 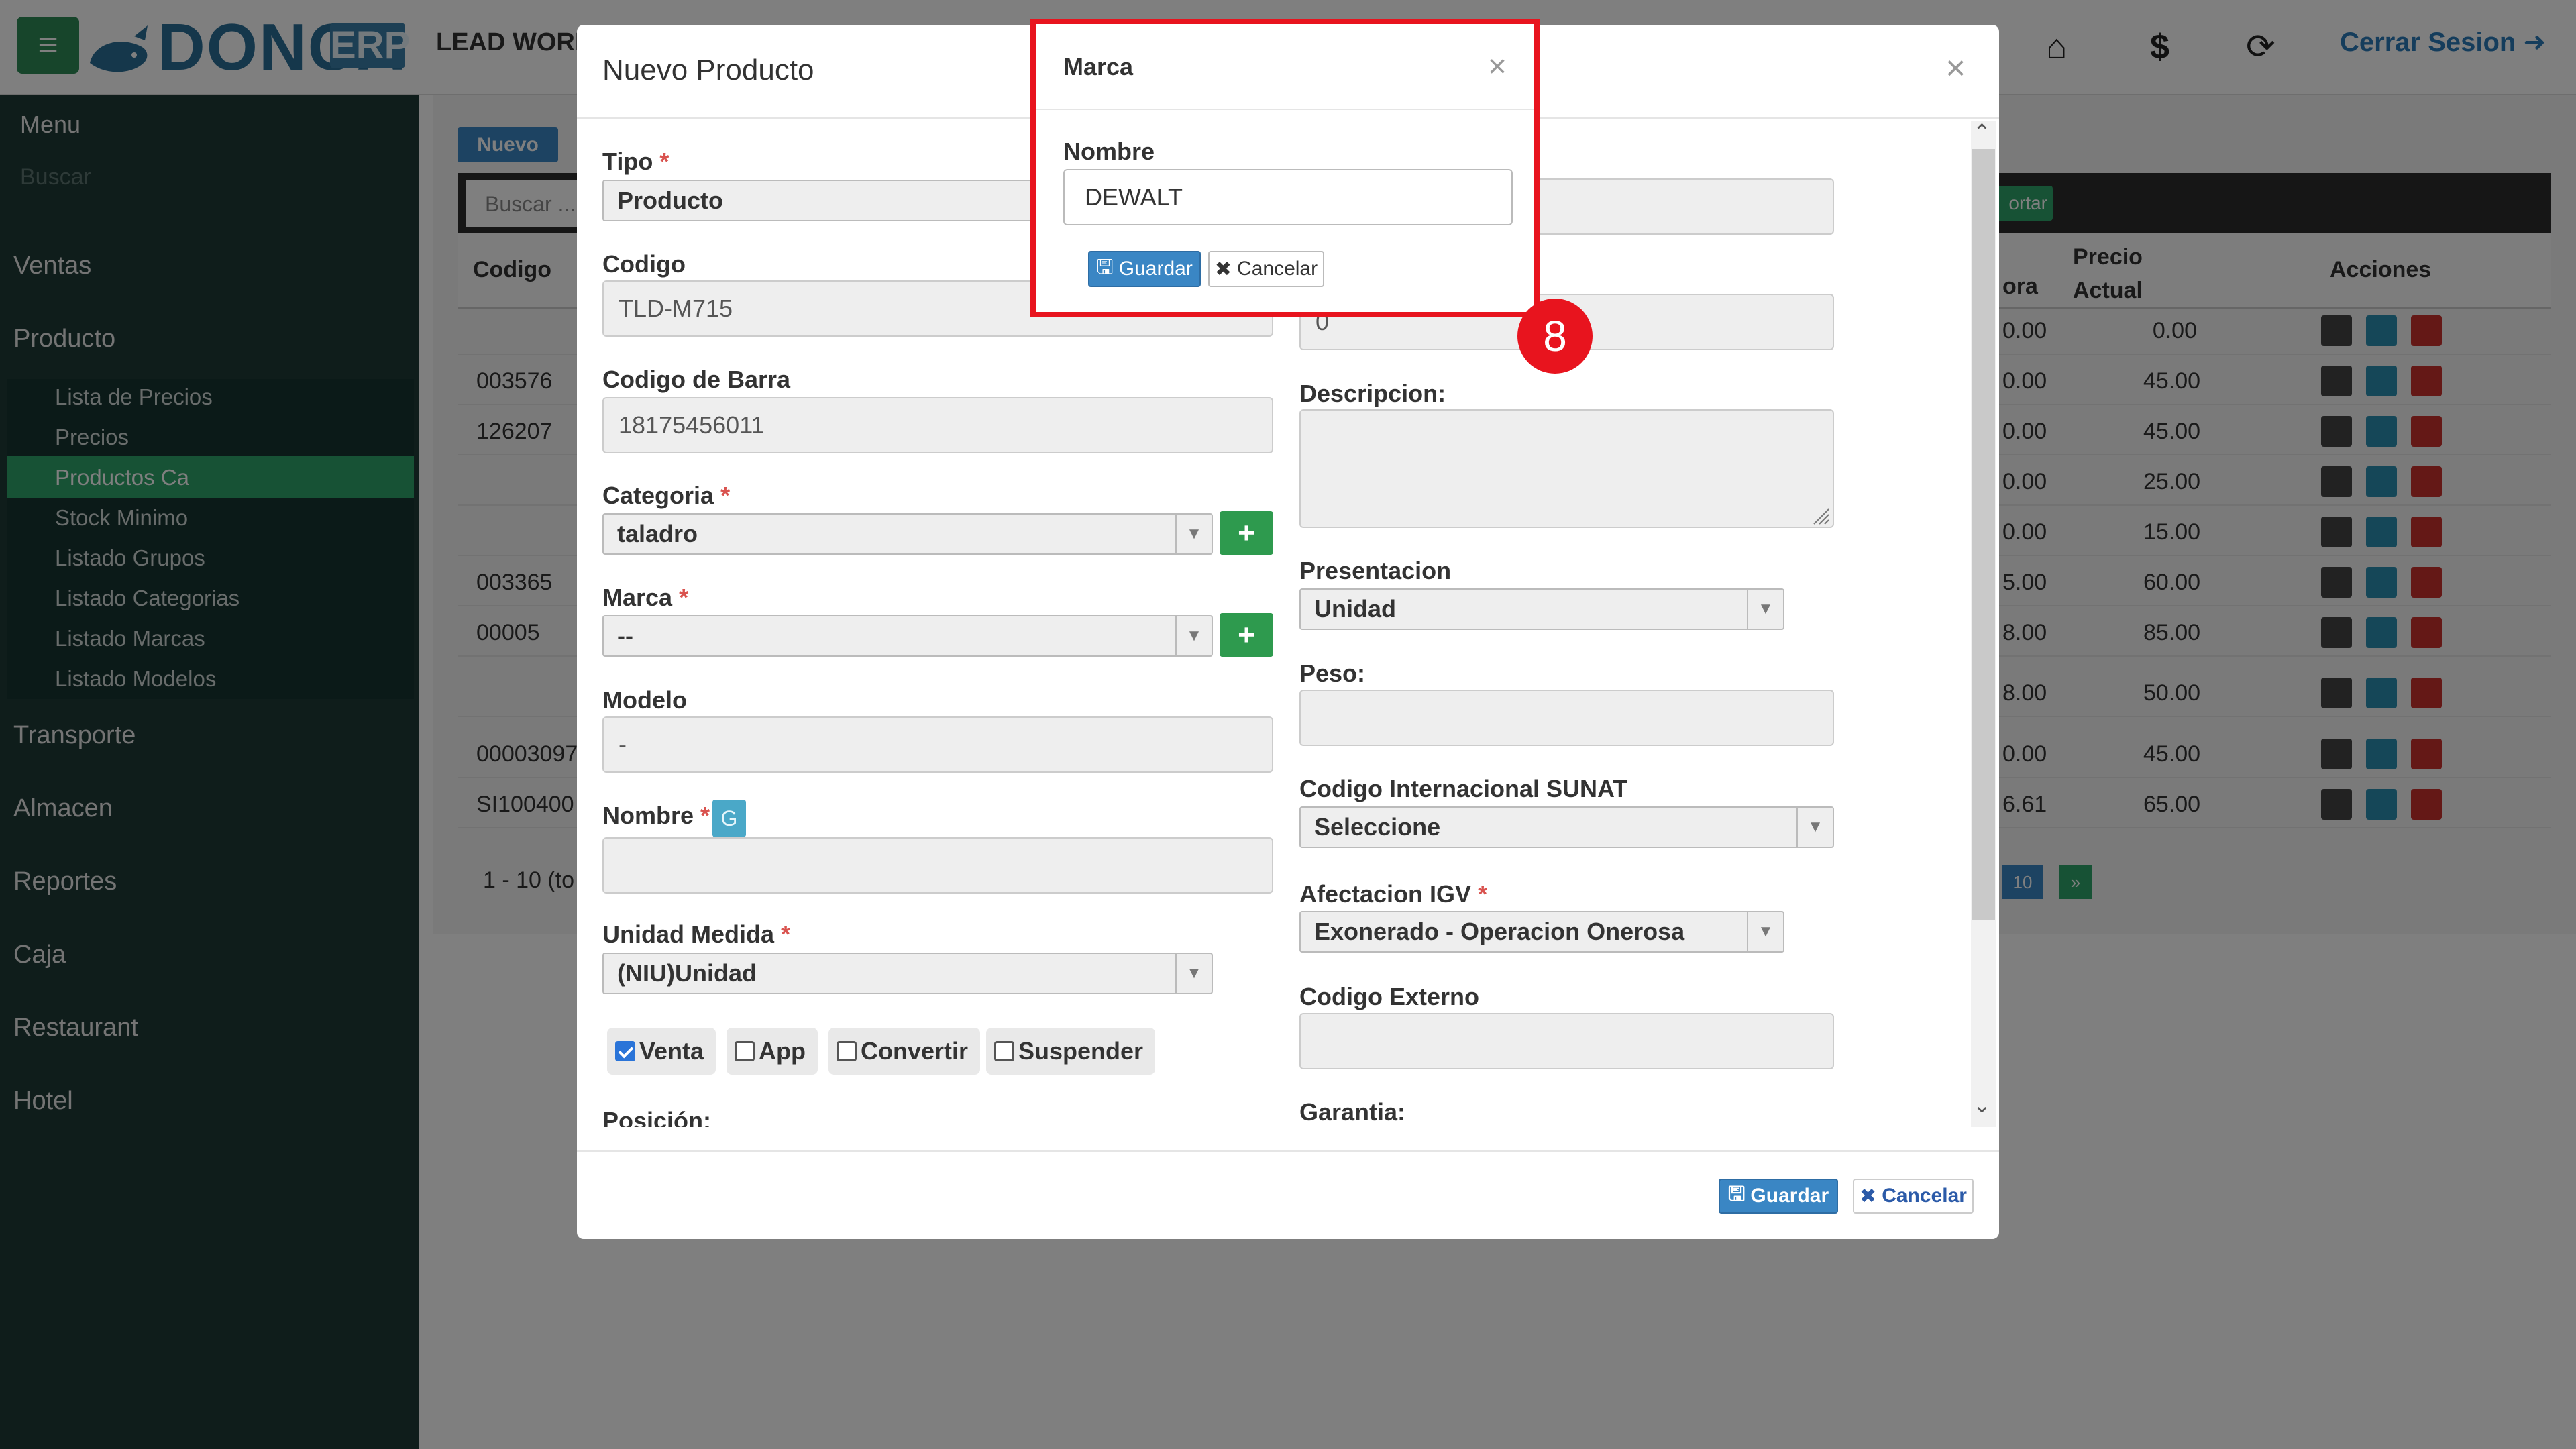 I want to click on cancel-label: Cancelar, so click(x=1924, y=1196).